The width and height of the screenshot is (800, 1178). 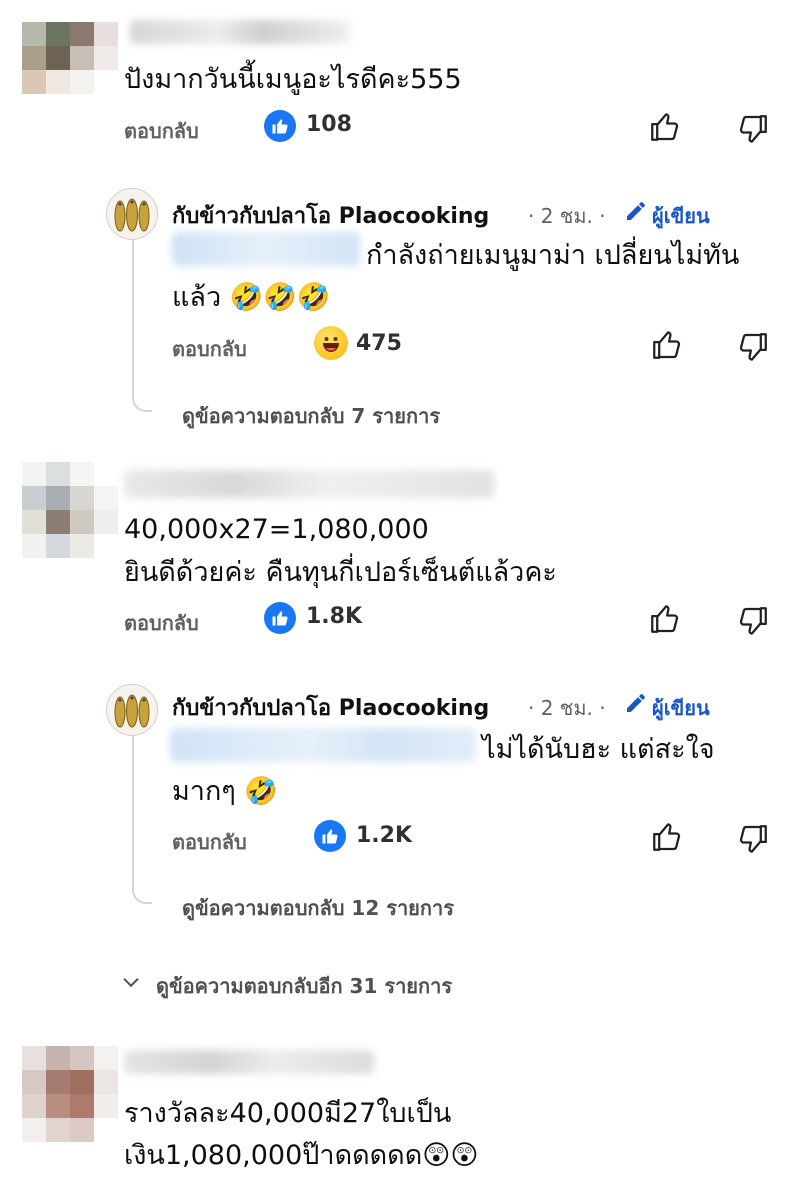 I want to click on chevron-down-icon, so click(x=131, y=982).